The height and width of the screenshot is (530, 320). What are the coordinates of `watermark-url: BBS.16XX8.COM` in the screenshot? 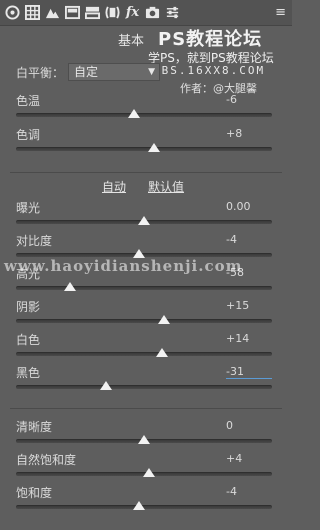 It's located at (209, 70).